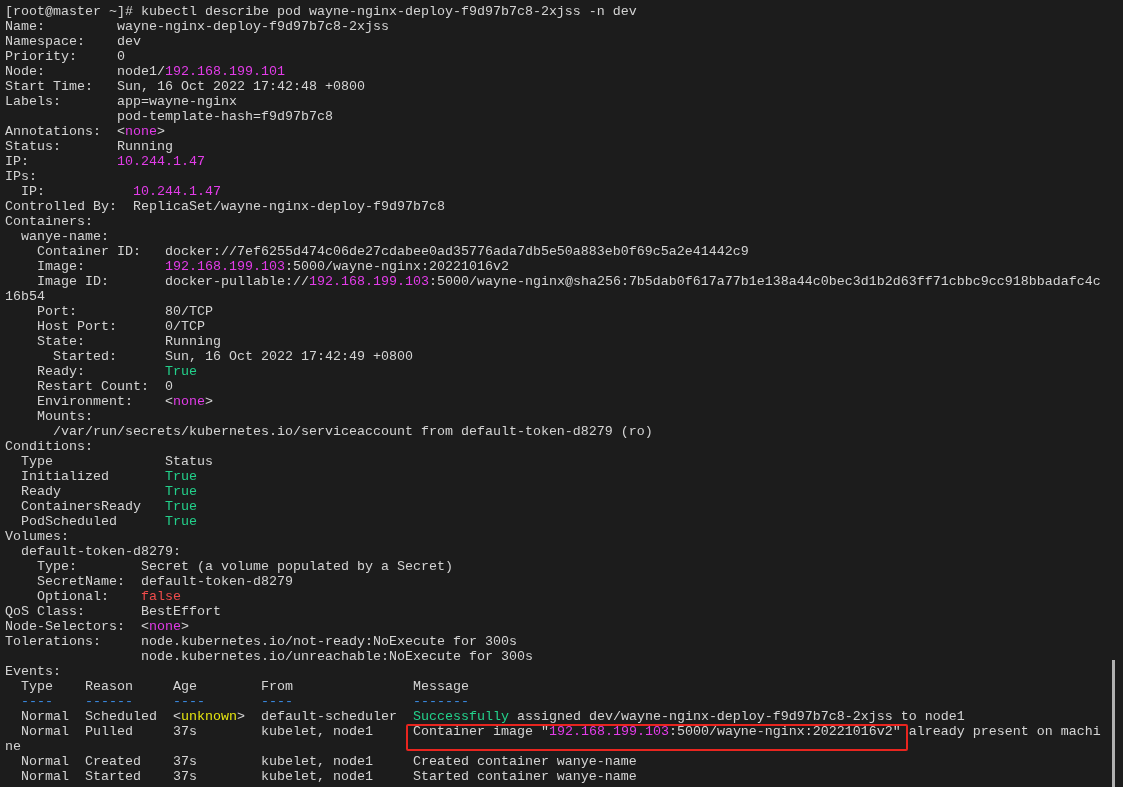 The width and height of the screenshot is (1123, 787). I want to click on terminal-line: Name: wayne-nginx-deploy-f9d97b7c8-2xjss, so click(197, 26).